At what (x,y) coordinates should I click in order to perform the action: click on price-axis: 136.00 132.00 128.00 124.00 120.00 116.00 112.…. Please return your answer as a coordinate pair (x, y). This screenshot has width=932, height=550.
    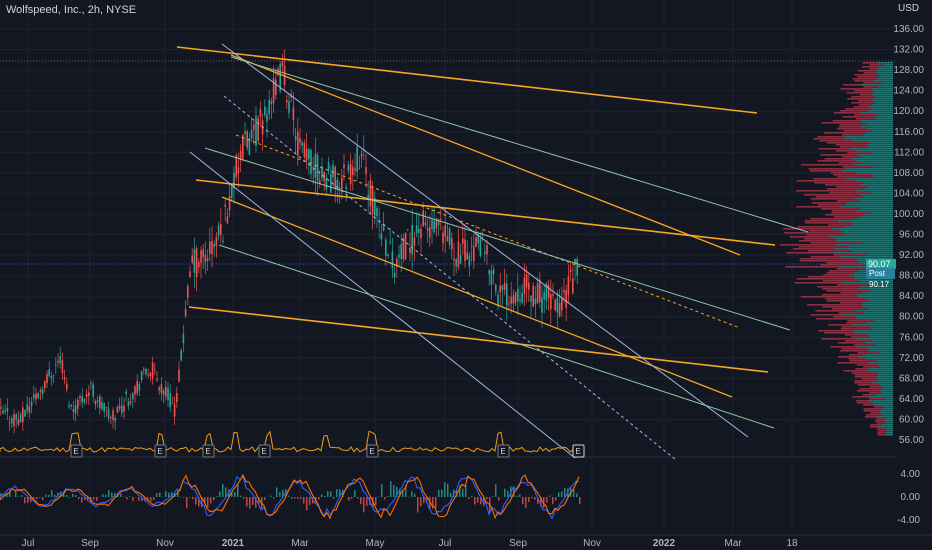
    Looking at the image, I should click on (912, 275).